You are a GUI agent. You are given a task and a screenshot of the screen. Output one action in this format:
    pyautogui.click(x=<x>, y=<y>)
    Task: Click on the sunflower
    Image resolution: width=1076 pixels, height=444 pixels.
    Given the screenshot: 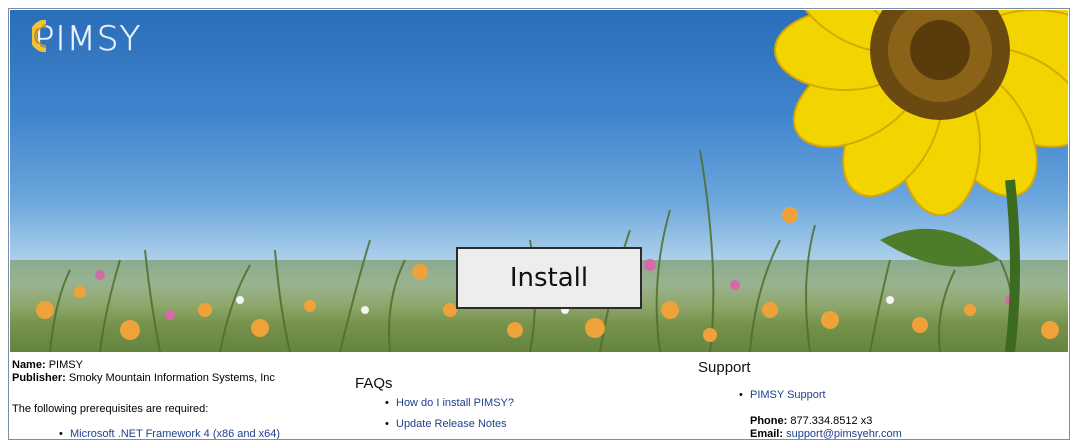 What is the action you would take?
    pyautogui.click(x=921, y=113)
    